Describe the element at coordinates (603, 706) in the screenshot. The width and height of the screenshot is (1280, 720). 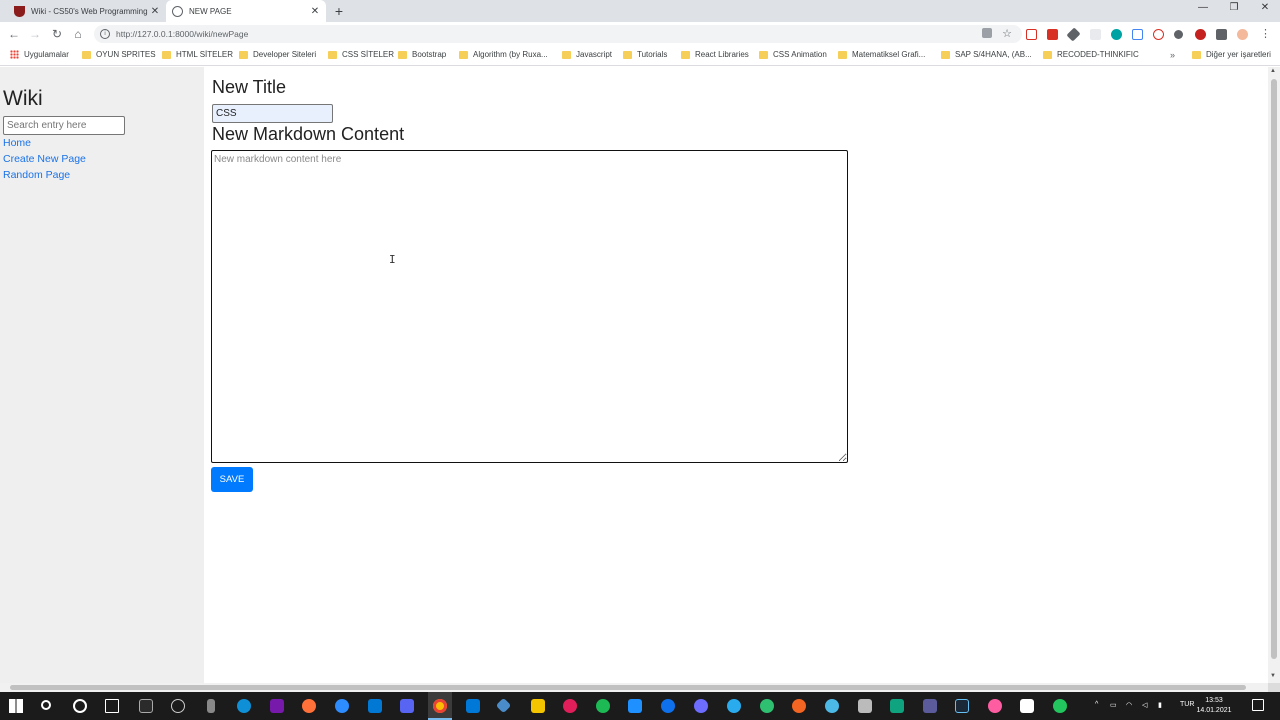
I see `spotify-icon` at that location.